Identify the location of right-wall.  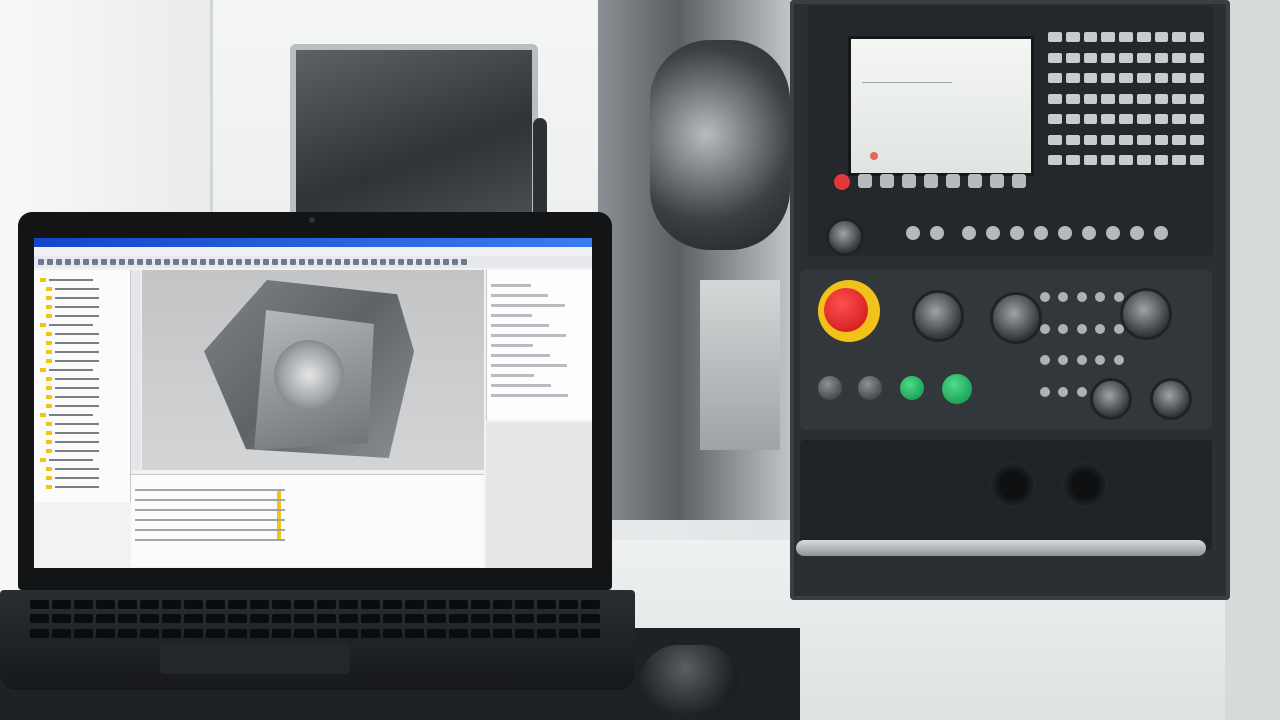
(1252, 360).